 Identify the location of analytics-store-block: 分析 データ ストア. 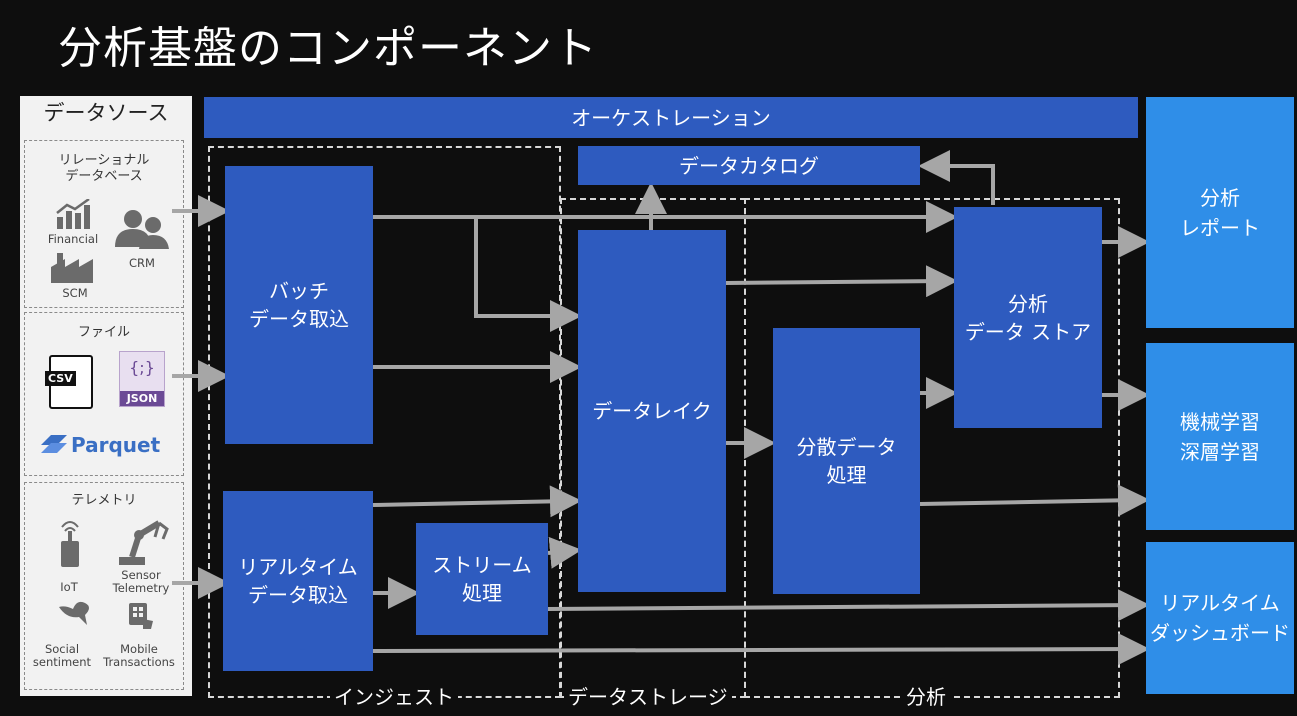
(1028, 317).